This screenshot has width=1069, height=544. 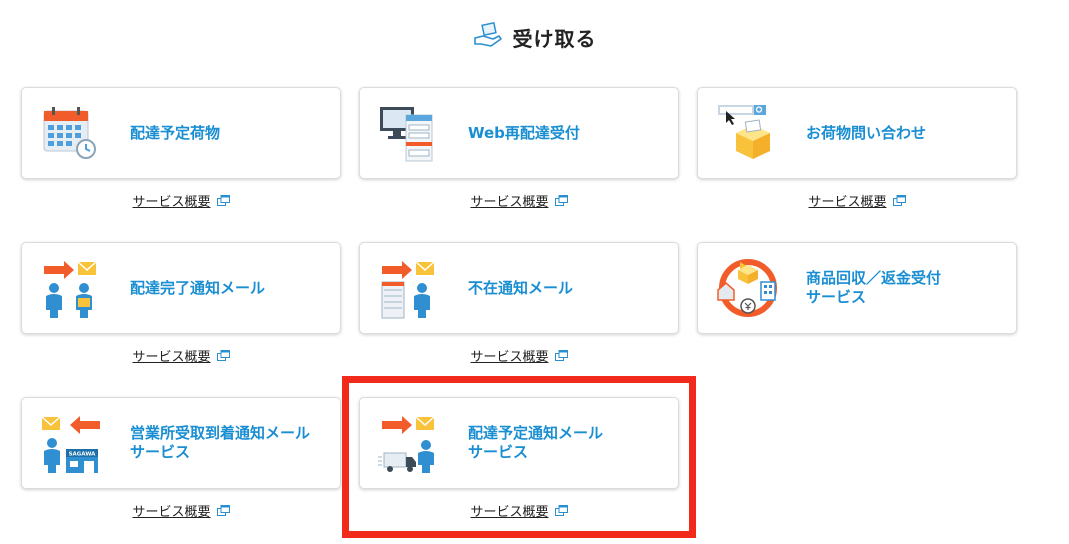 What do you see at coordinates (874, 287) in the screenshot?
I see `service-label: 商品回収／返金受付 サービス` at bounding box center [874, 287].